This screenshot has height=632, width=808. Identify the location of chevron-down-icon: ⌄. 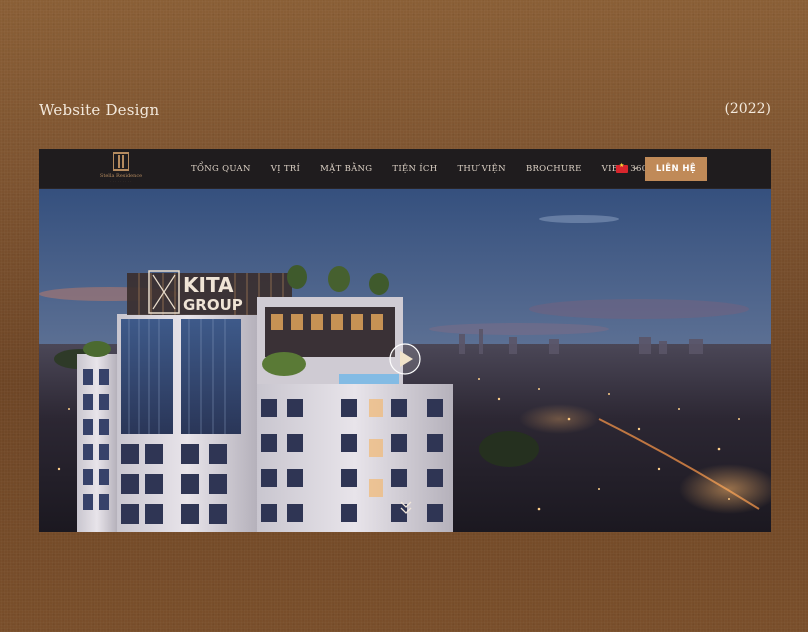
(636, 167).